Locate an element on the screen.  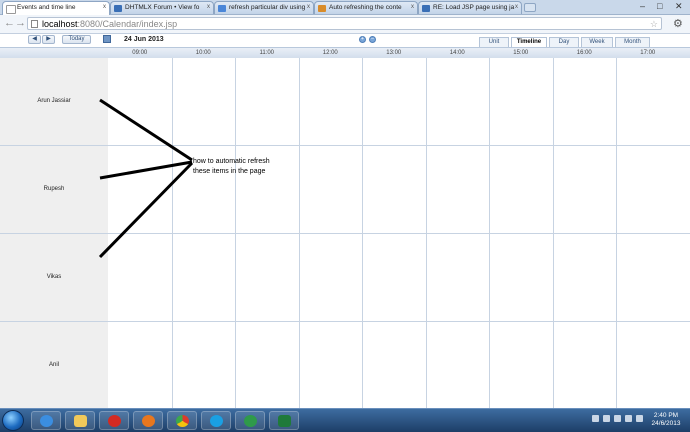
taskbar-firefox-button is located at coordinates (148, 420).